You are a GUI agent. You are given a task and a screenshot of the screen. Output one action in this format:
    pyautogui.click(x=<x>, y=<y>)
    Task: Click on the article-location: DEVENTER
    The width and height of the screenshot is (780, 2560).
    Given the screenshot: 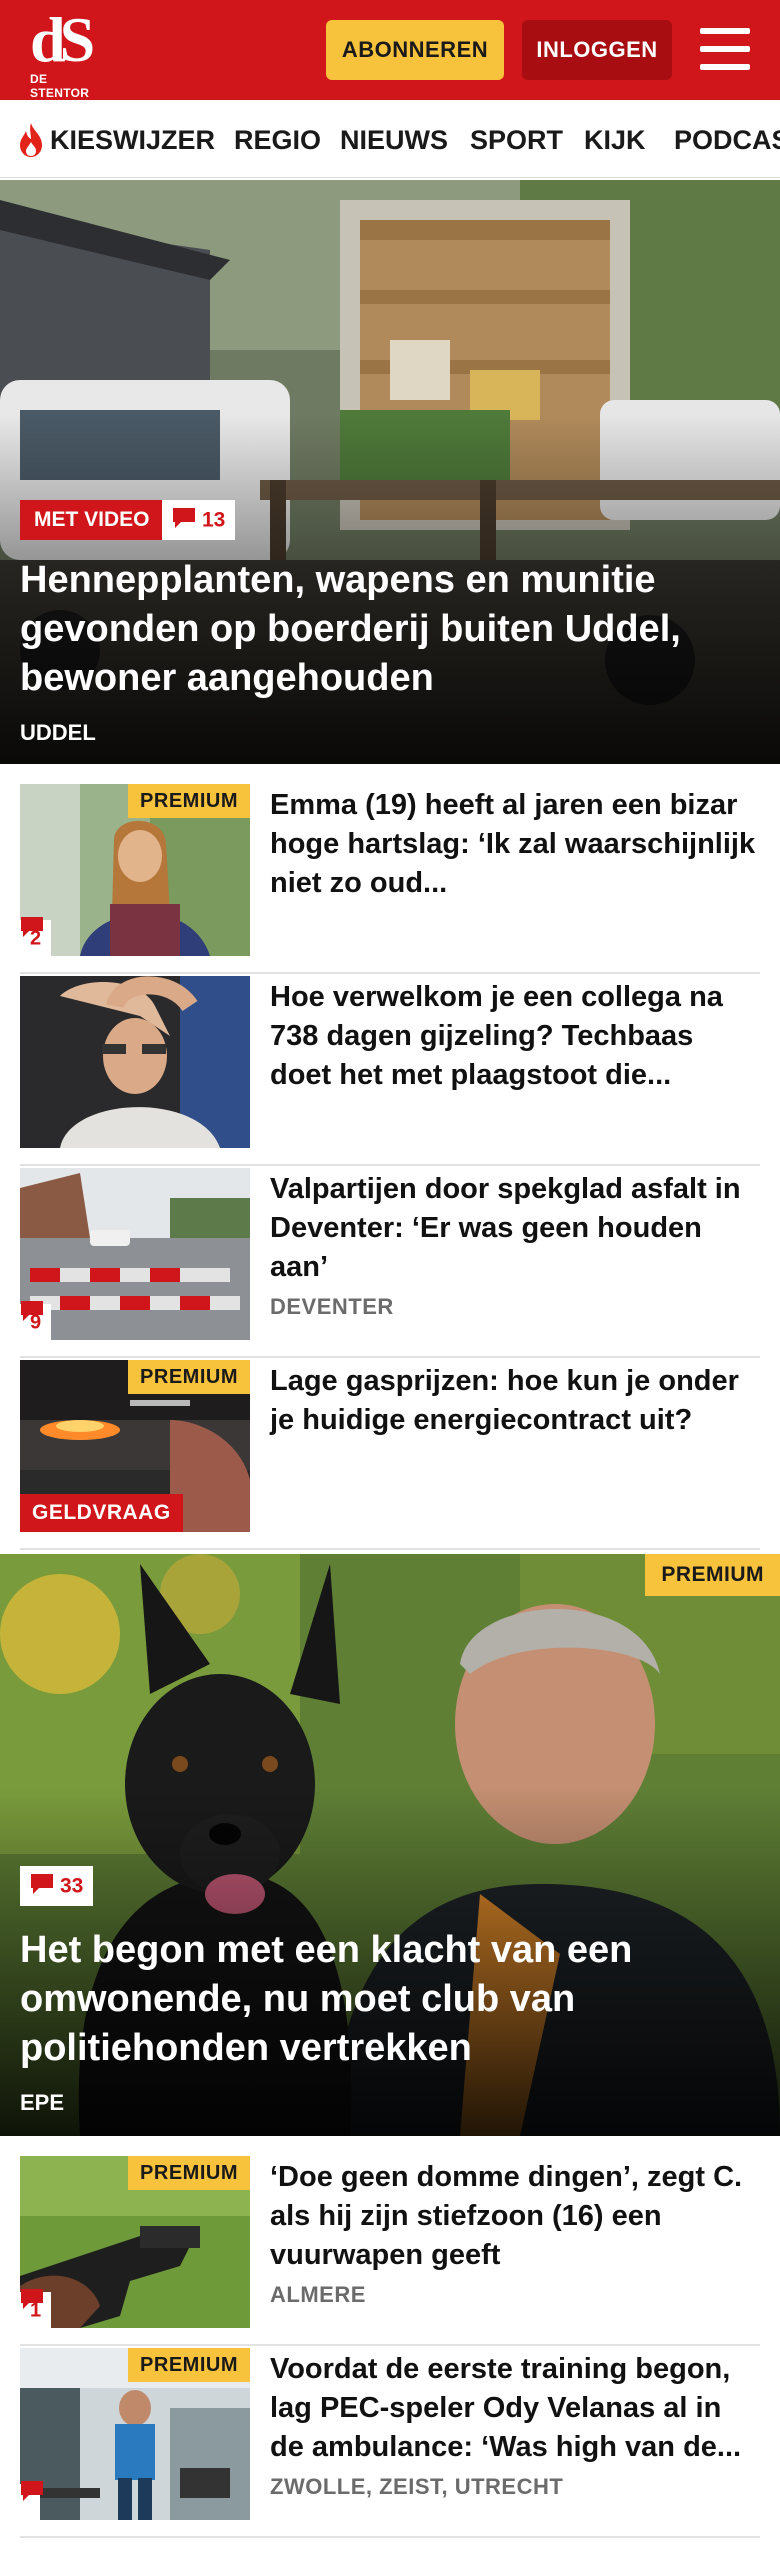 What is the action you would take?
    pyautogui.click(x=332, y=1306)
    